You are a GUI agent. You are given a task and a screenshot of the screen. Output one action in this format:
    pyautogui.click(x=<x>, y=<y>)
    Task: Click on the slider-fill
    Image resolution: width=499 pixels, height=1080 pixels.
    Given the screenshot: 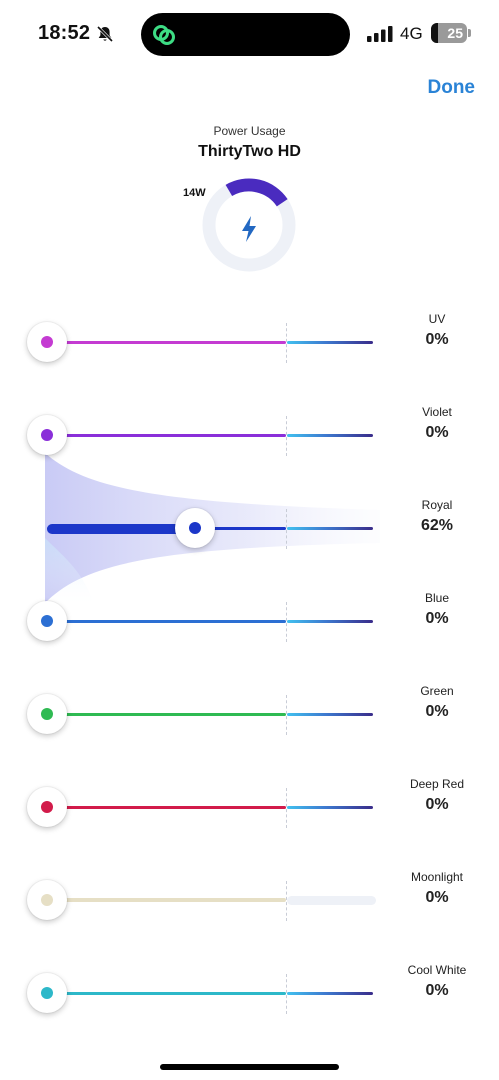 What is the action you would take?
    pyautogui.click(x=121, y=529)
    